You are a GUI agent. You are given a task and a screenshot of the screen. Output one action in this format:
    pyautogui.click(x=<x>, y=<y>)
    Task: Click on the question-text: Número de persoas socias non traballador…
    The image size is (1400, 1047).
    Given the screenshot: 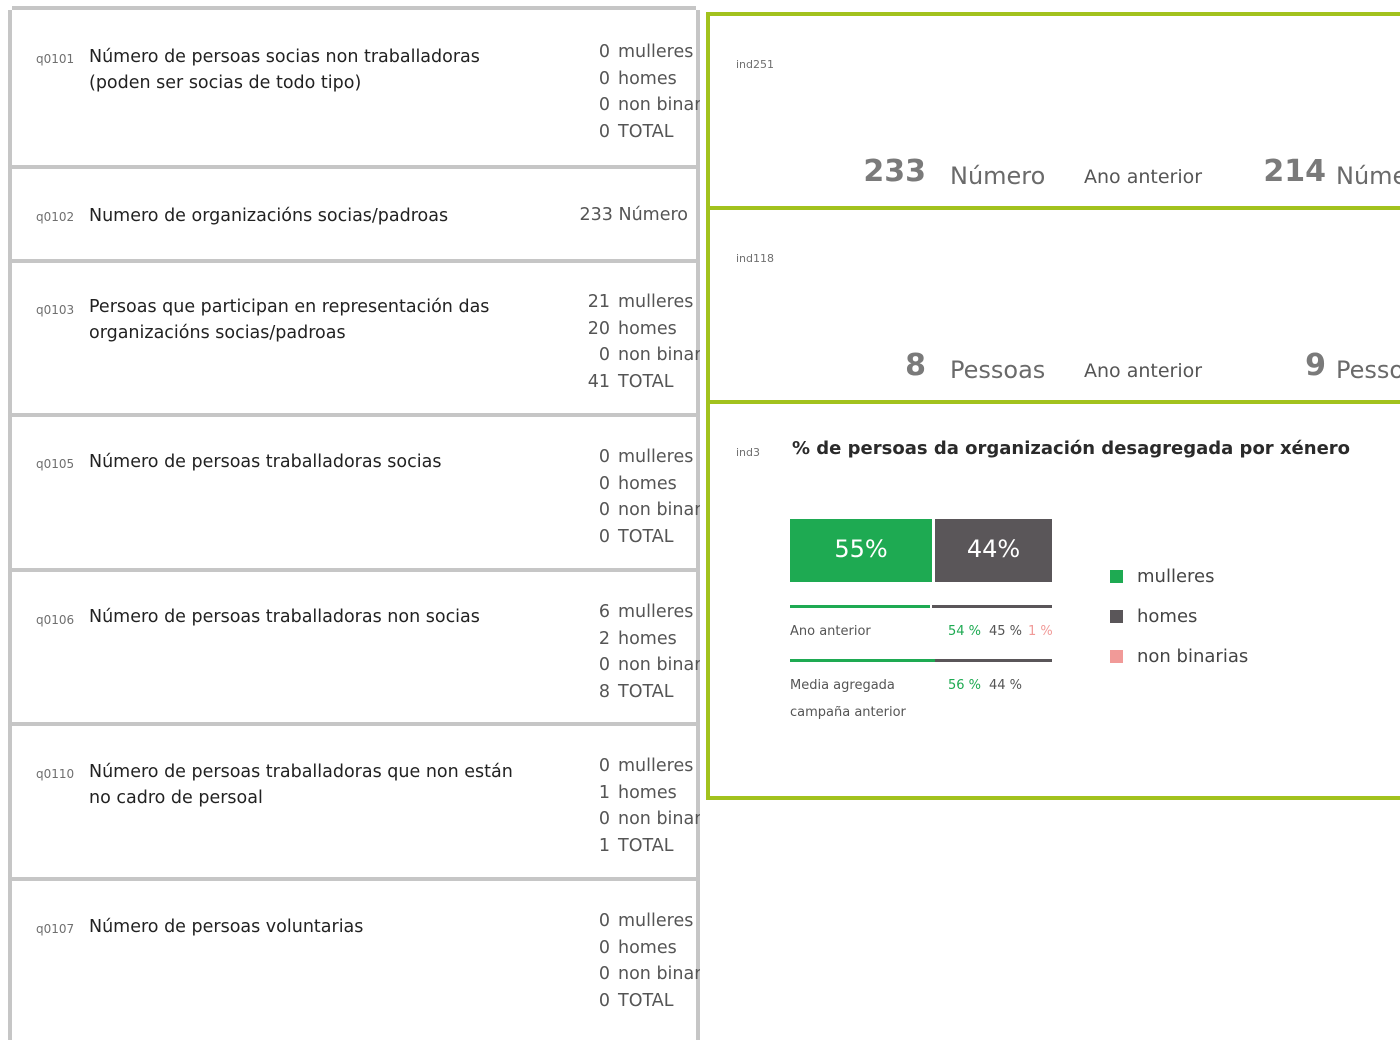 What is the action you would take?
    pyautogui.click(x=284, y=70)
    